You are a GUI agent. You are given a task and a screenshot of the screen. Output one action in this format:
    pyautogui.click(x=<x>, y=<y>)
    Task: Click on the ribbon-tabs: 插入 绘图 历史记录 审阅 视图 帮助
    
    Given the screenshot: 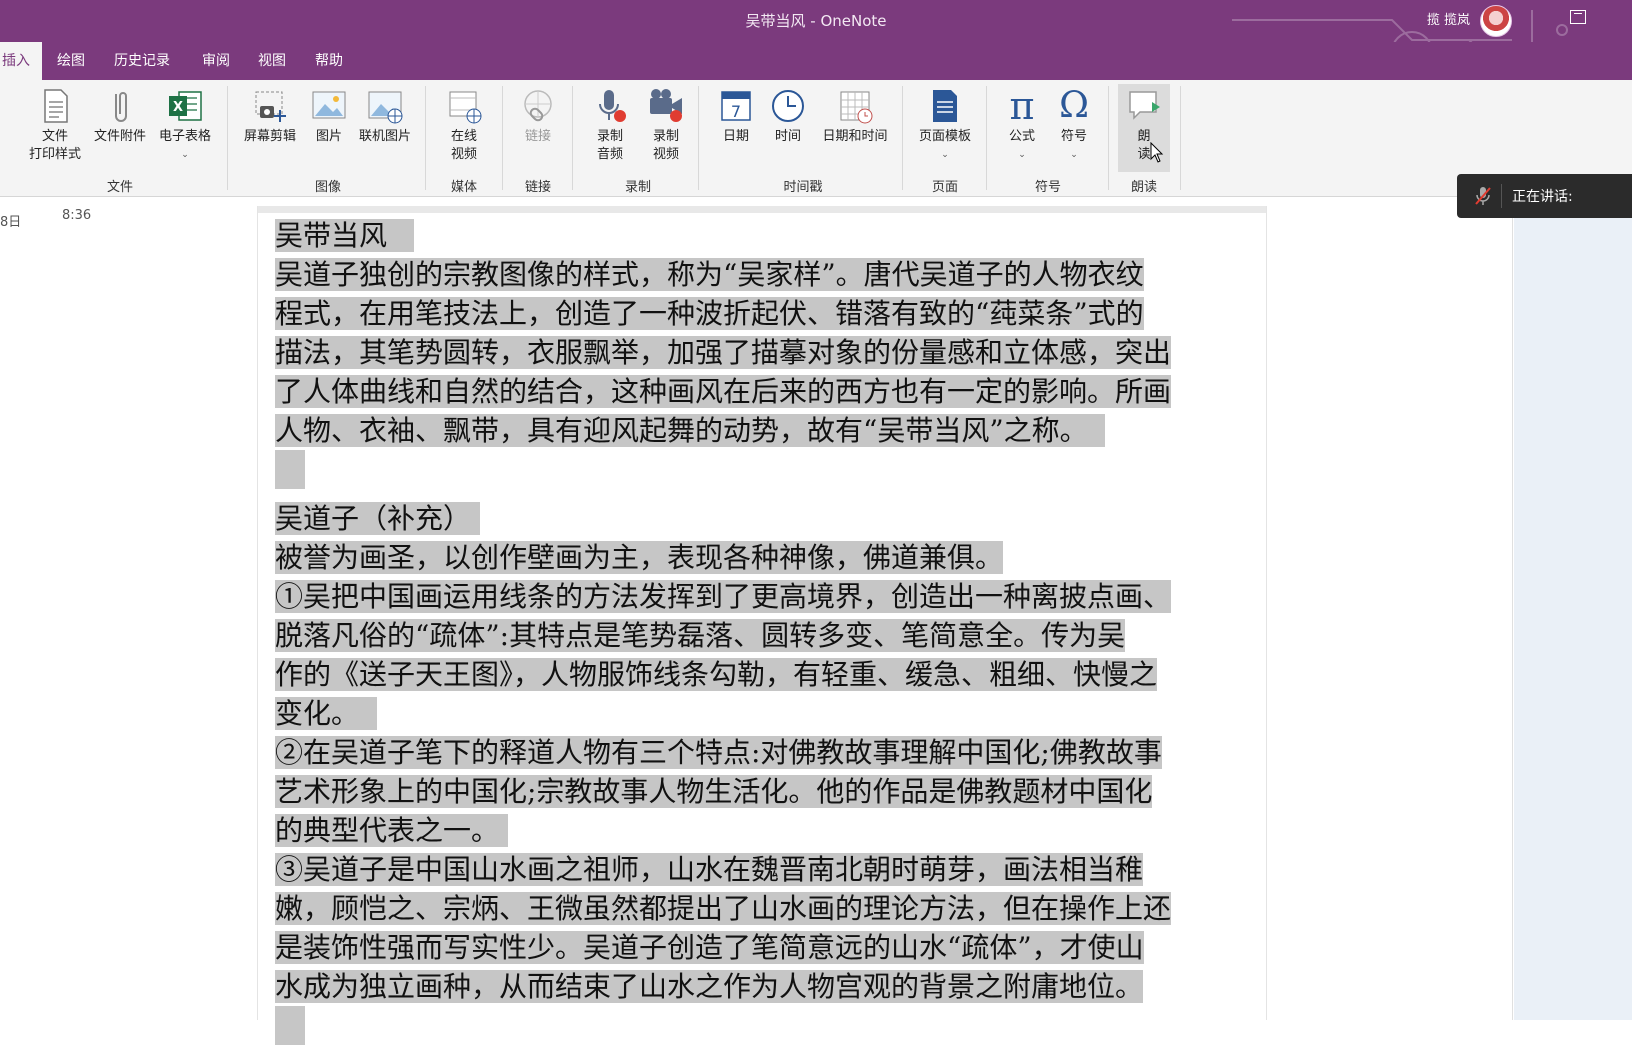 What is the action you would take?
    pyautogui.click(x=816, y=61)
    